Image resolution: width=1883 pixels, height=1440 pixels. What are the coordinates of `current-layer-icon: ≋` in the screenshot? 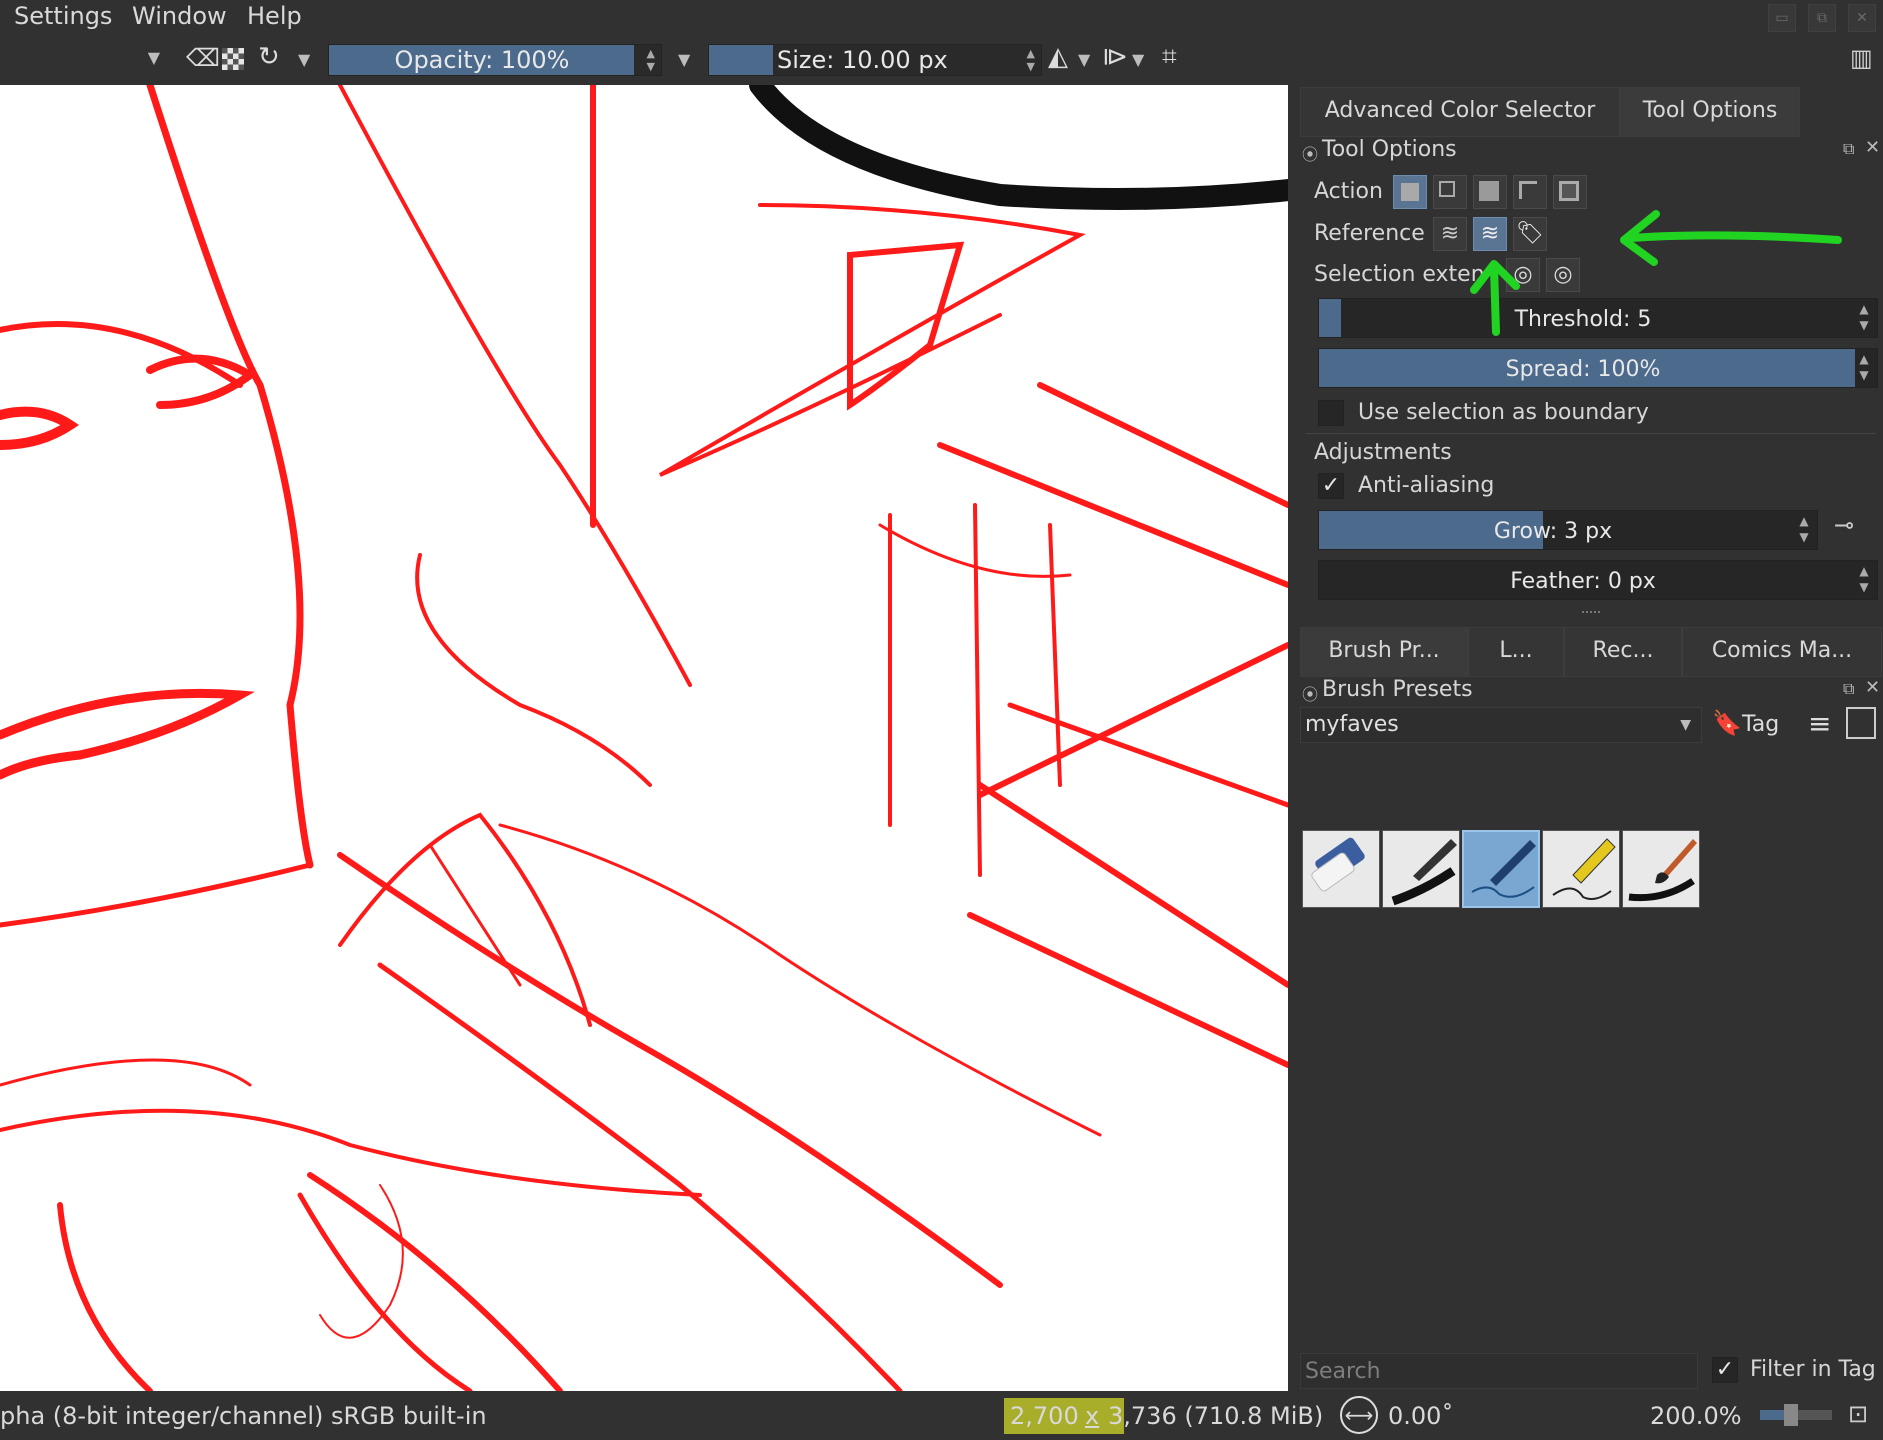 It's located at (1450, 234).